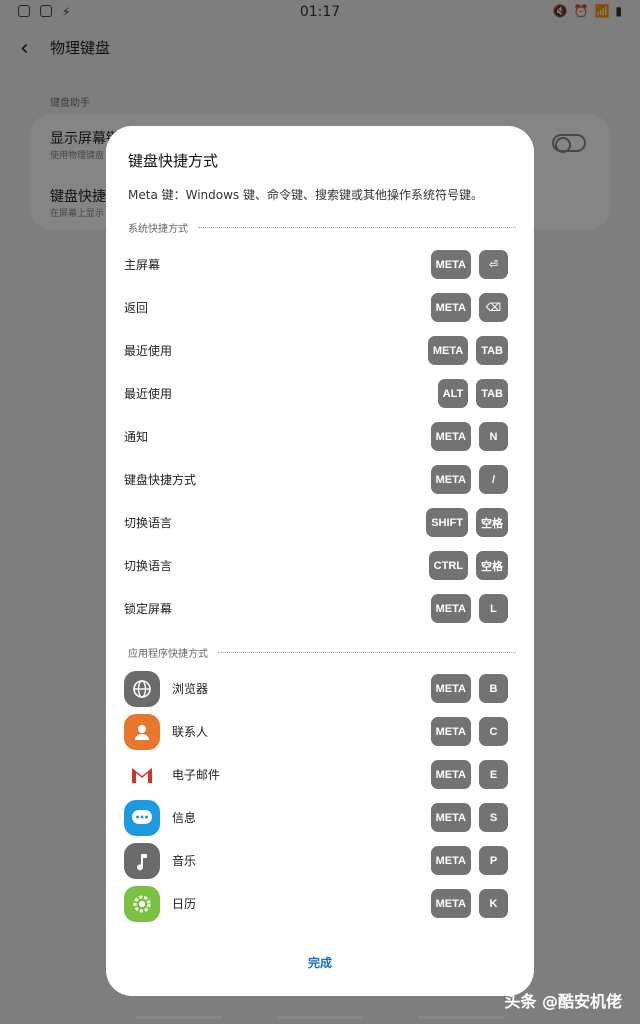 The width and height of the screenshot is (640, 1024). I want to click on key-combo: META B, so click(469, 688).